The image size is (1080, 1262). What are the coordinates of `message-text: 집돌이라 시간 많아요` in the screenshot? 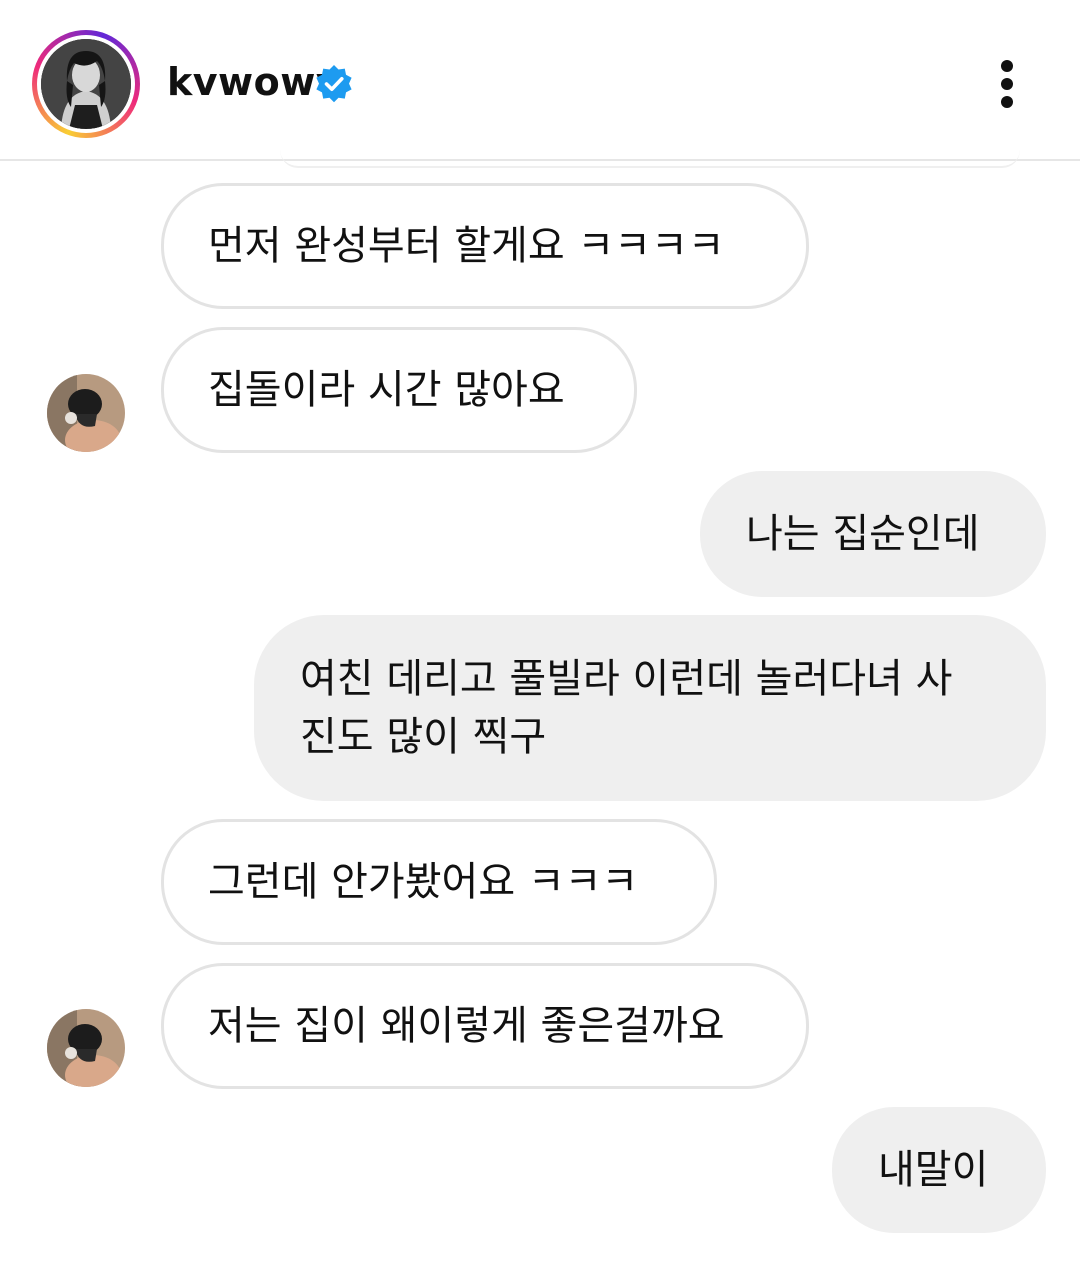 It's located at (386, 390).